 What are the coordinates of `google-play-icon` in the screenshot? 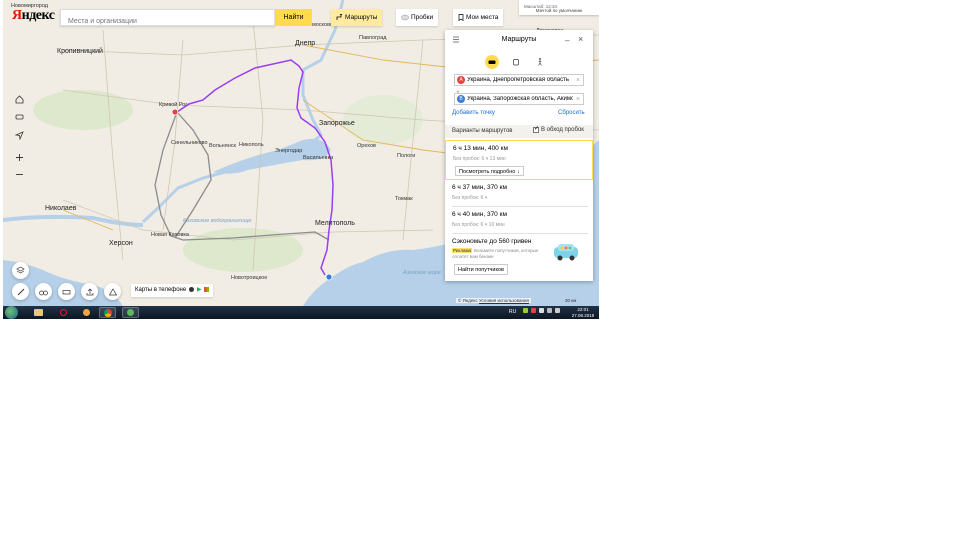 It's located at (199, 289).